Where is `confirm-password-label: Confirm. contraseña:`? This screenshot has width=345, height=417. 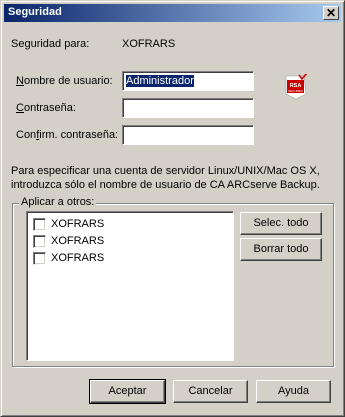 confirm-password-label: Confirm. contraseña: is located at coordinates (67, 135).